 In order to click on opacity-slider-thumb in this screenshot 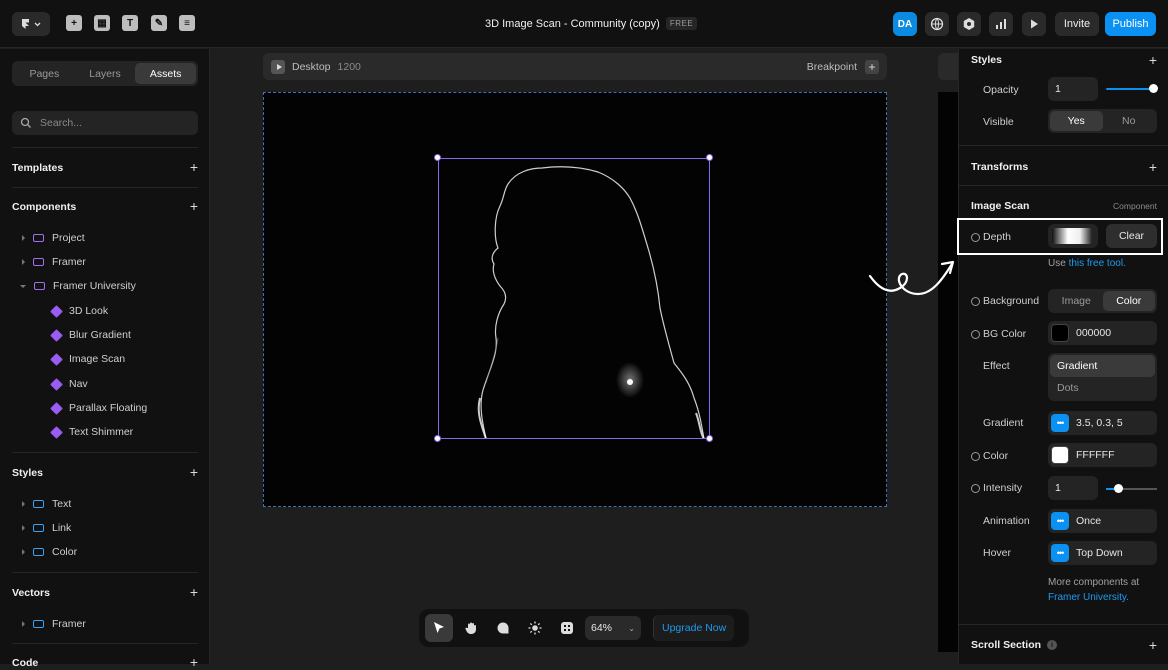, I will do `click(1153, 88)`.